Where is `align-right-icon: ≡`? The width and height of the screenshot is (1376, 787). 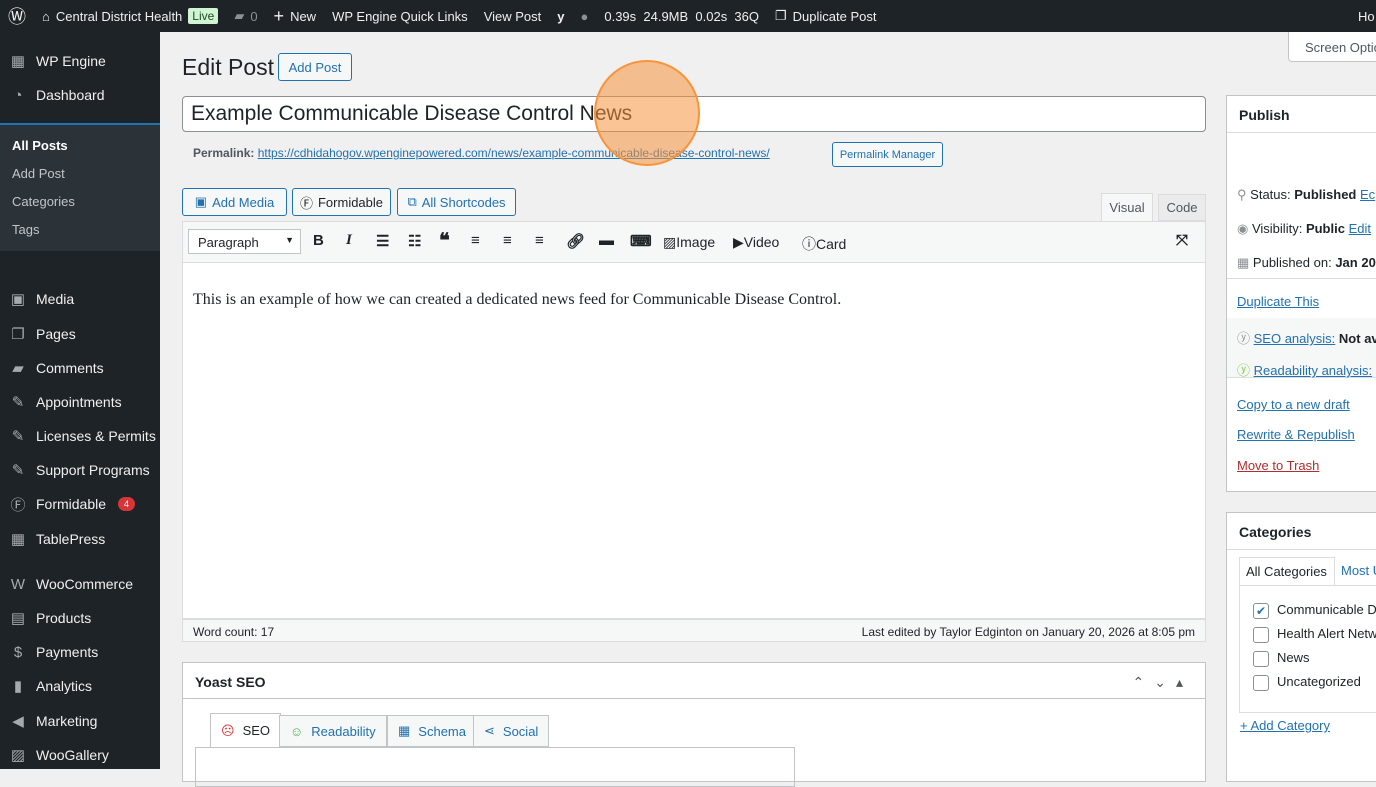 align-right-icon: ≡ is located at coordinates (539, 240).